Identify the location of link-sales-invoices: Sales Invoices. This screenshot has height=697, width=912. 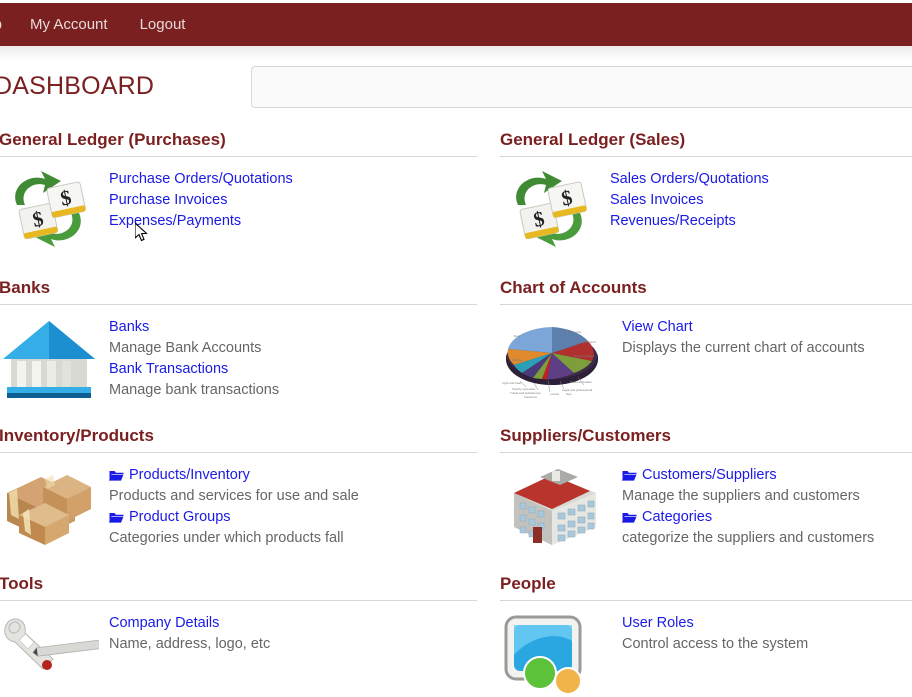
(689, 200).